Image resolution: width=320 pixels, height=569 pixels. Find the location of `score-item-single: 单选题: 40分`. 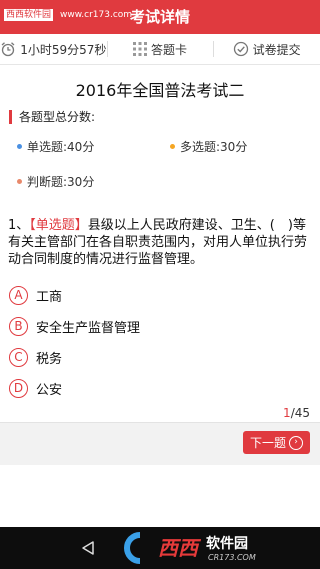

score-item-single: 单选题: 40分 is located at coordinates (55, 146).